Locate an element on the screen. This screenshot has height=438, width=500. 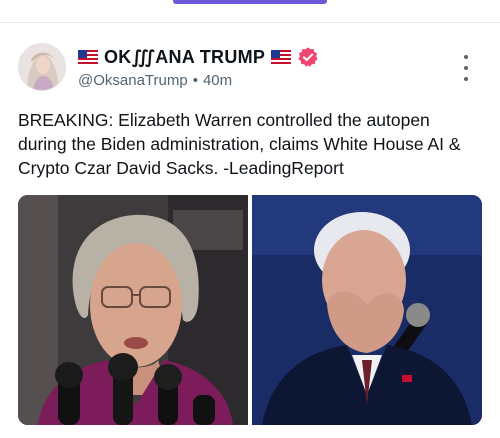
more-vertical-icon is located at coordinates (466, 68).